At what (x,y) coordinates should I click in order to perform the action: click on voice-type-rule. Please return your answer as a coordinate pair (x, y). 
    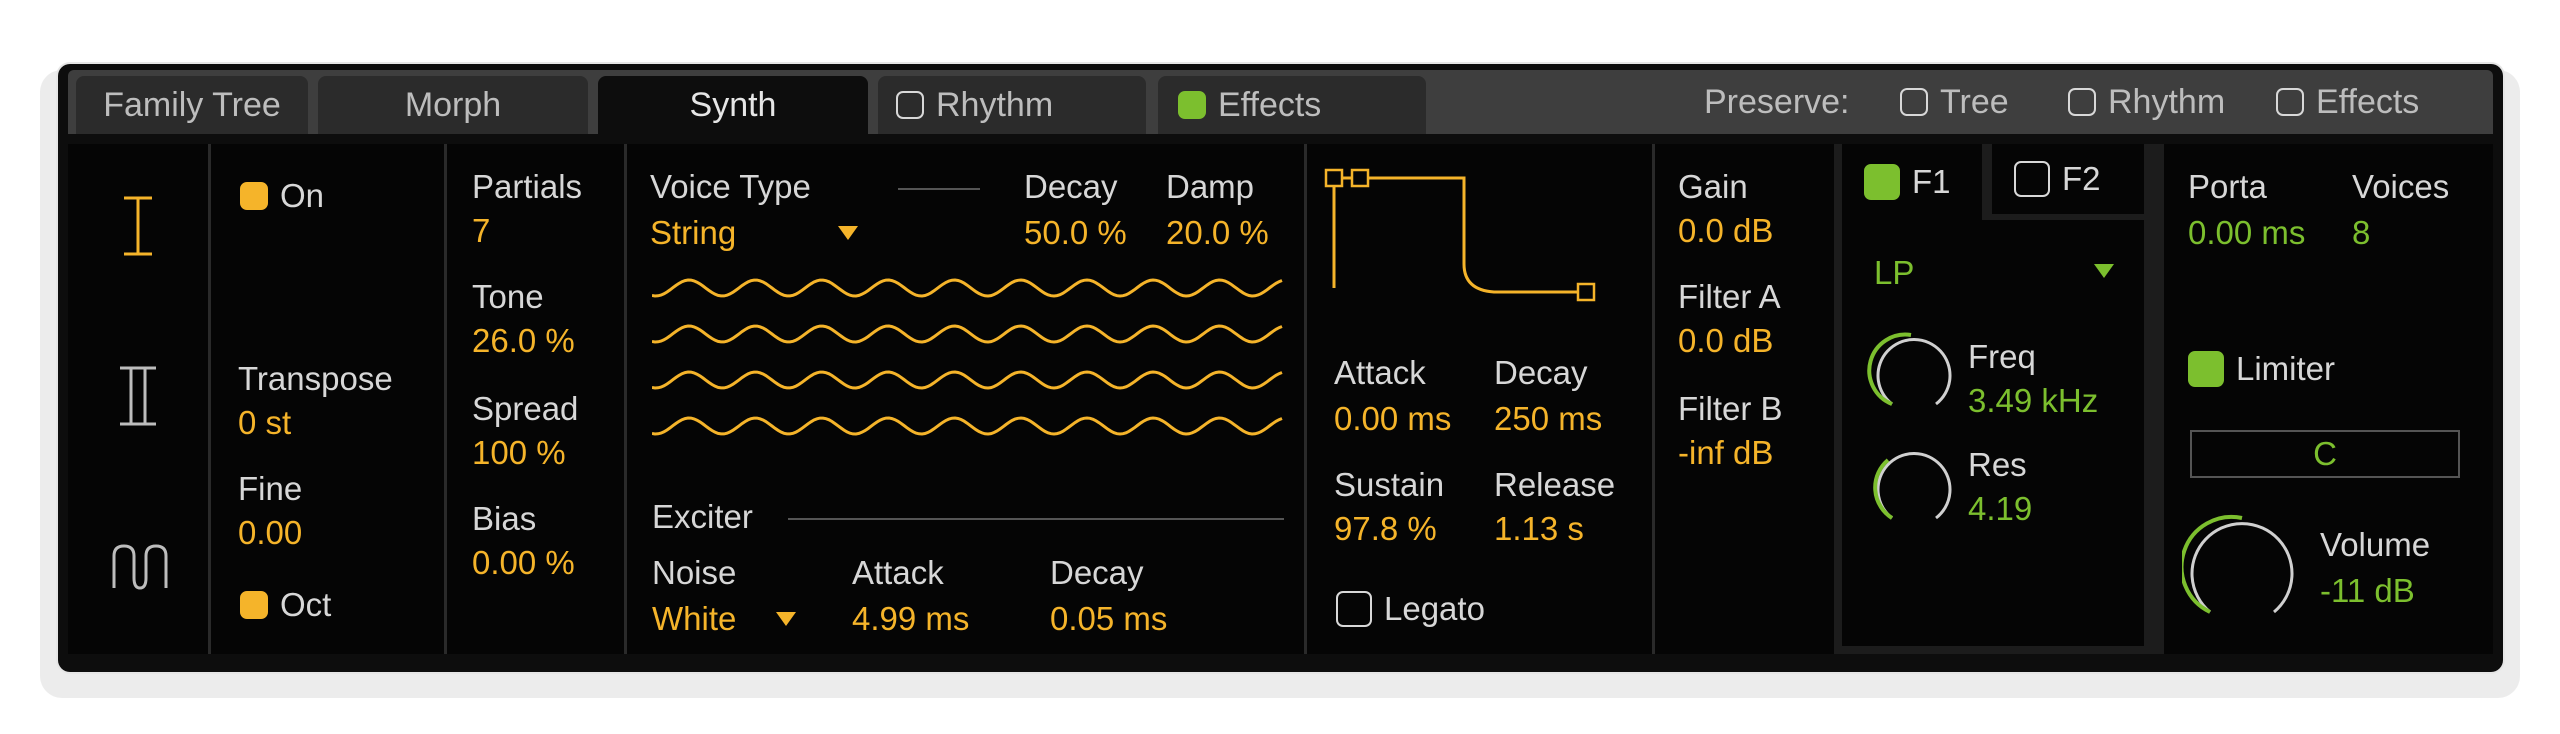
    Looking at the image, I should click on (939, 189).